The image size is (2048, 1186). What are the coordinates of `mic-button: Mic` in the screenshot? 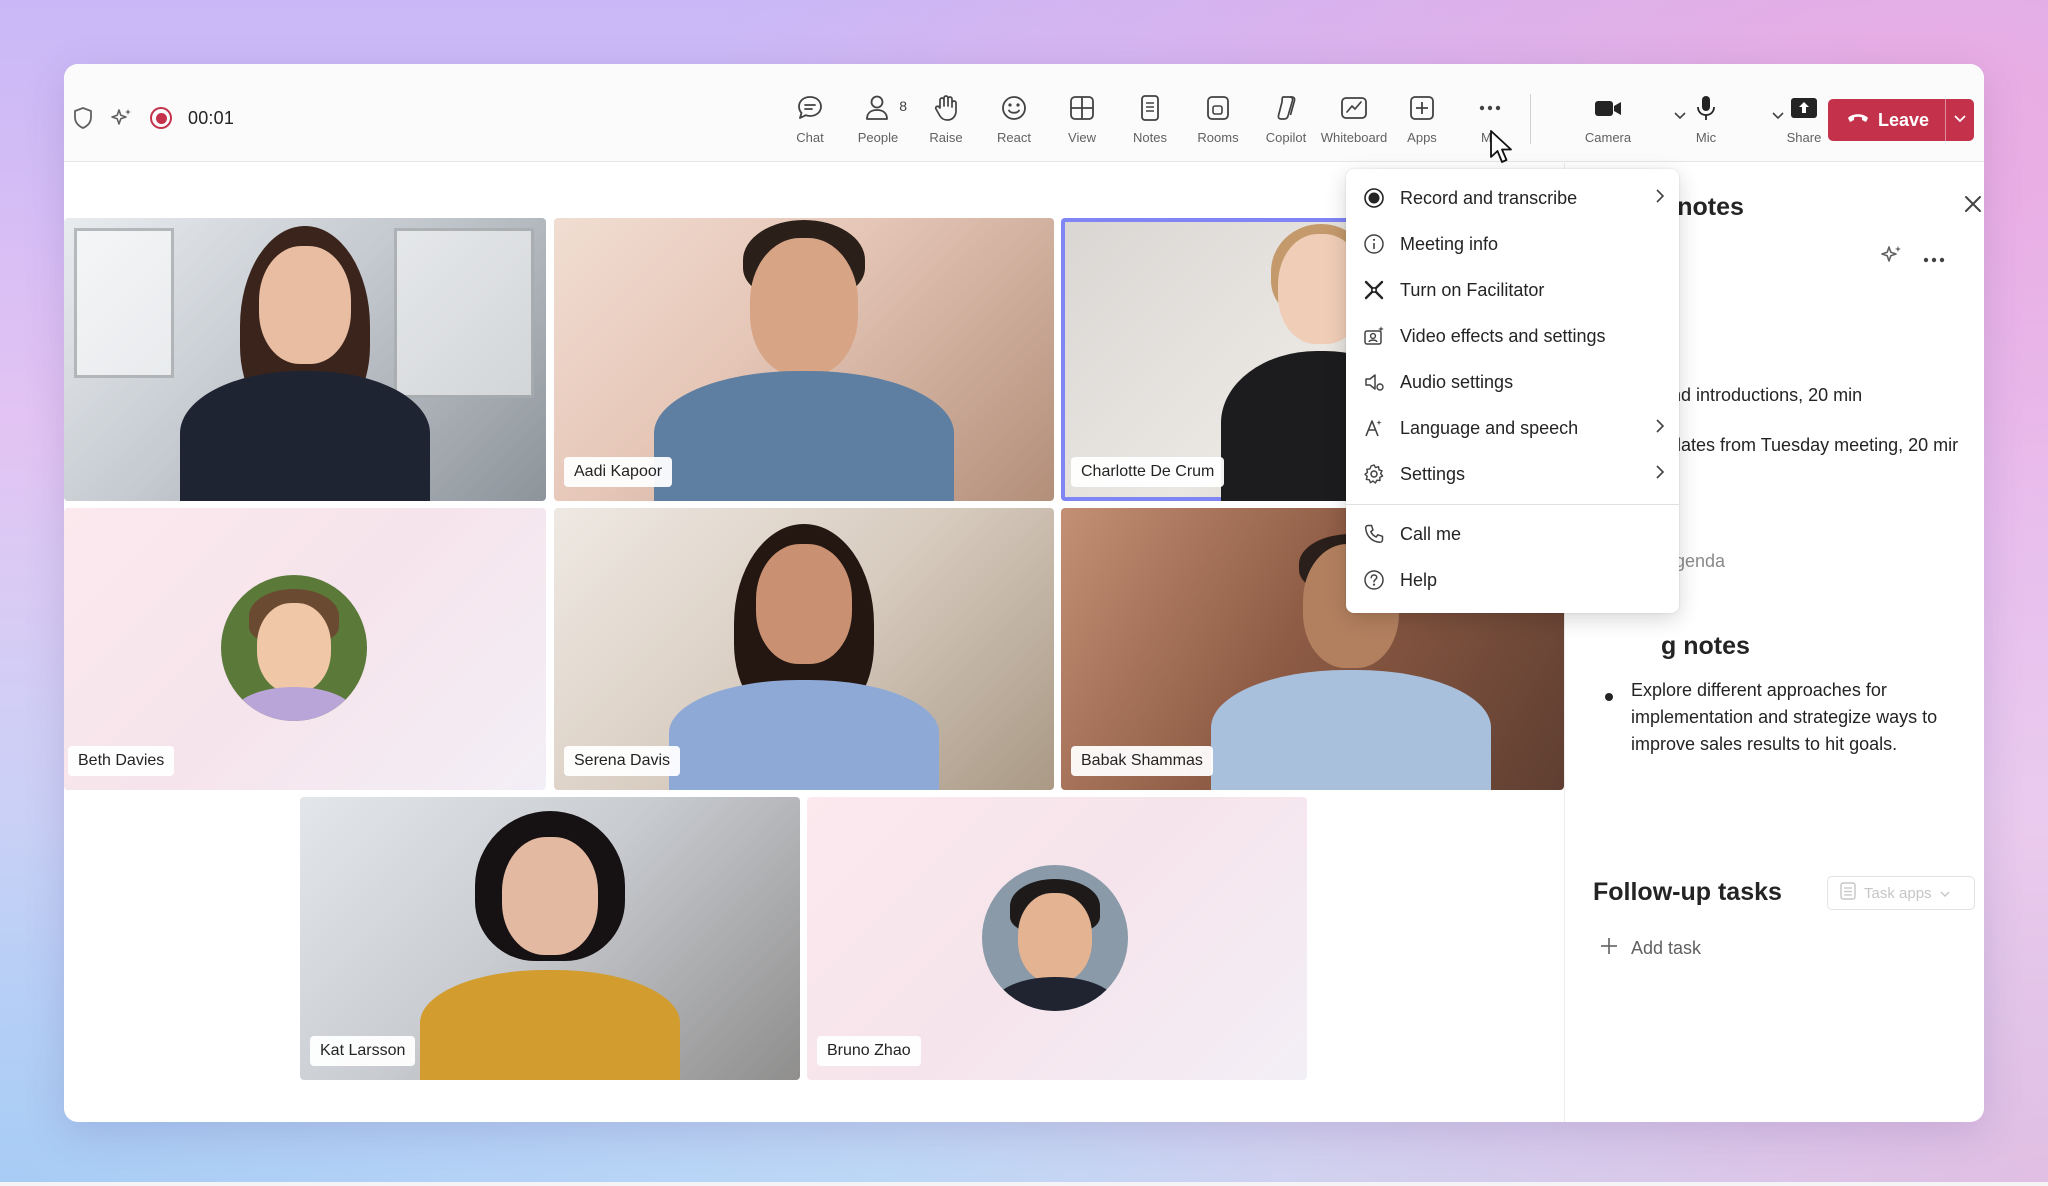 It's located at (1706, 119).